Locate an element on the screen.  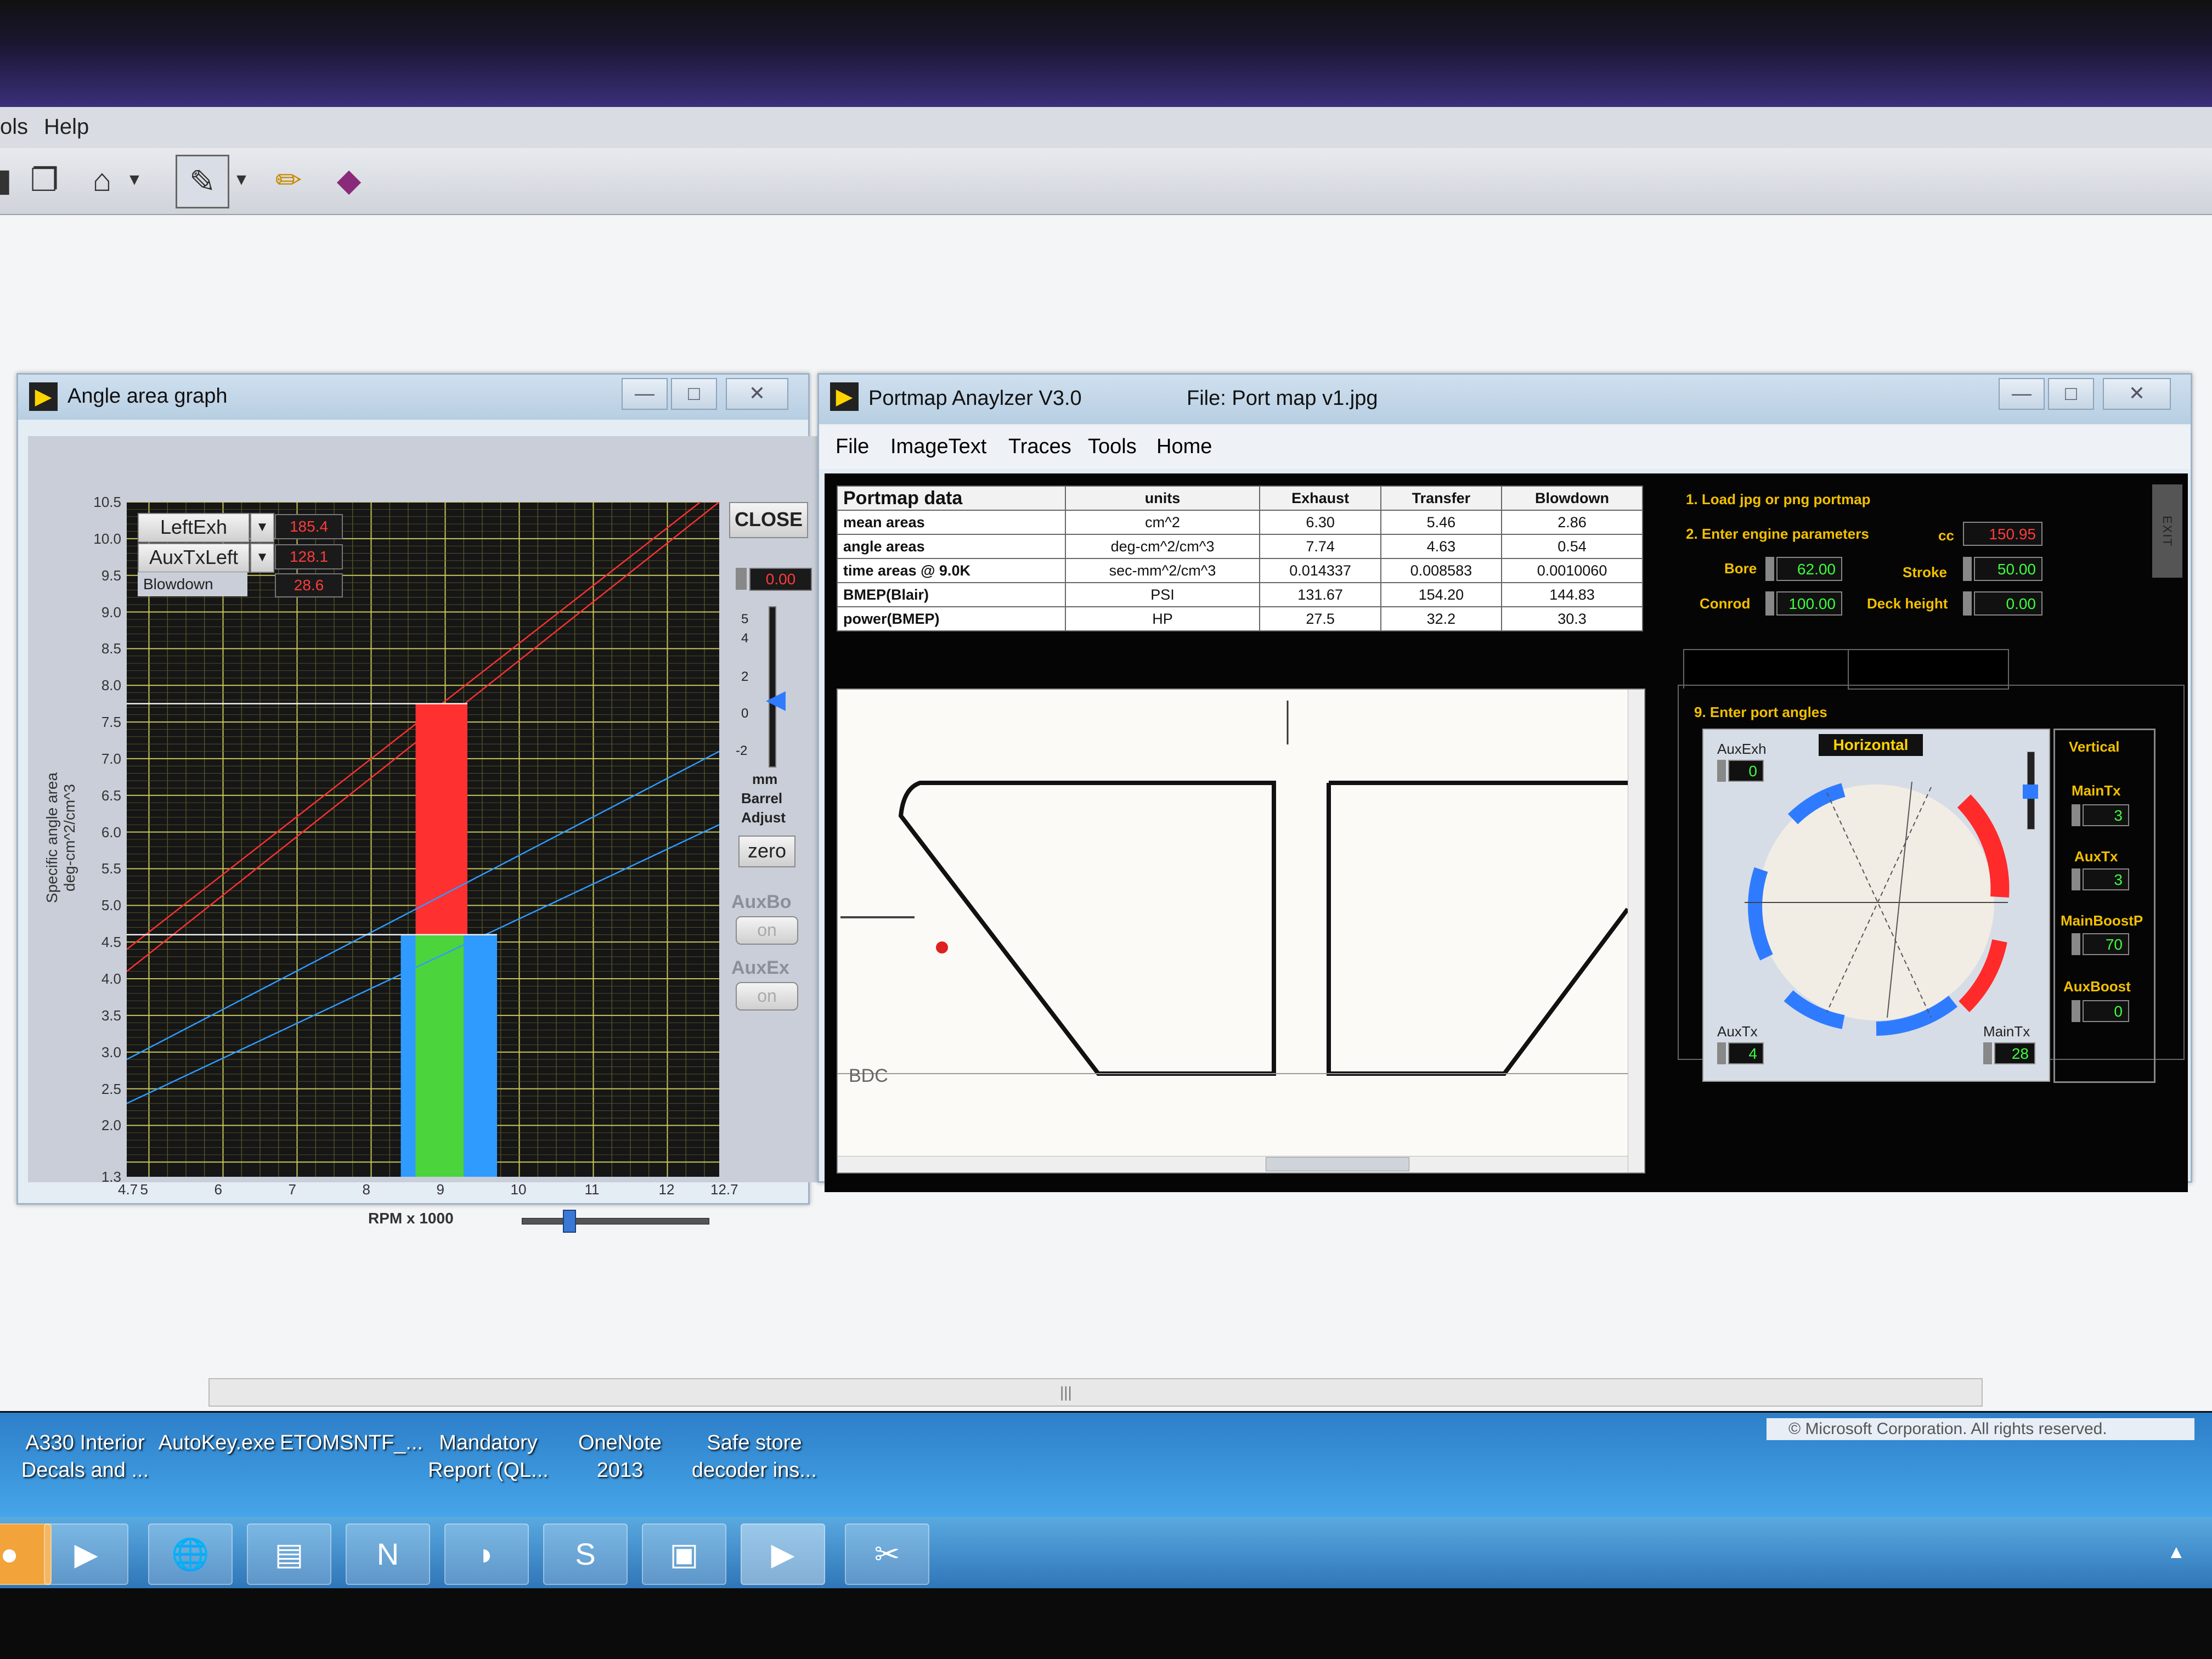
bore-spinner is located at coordinates (1769, 569).